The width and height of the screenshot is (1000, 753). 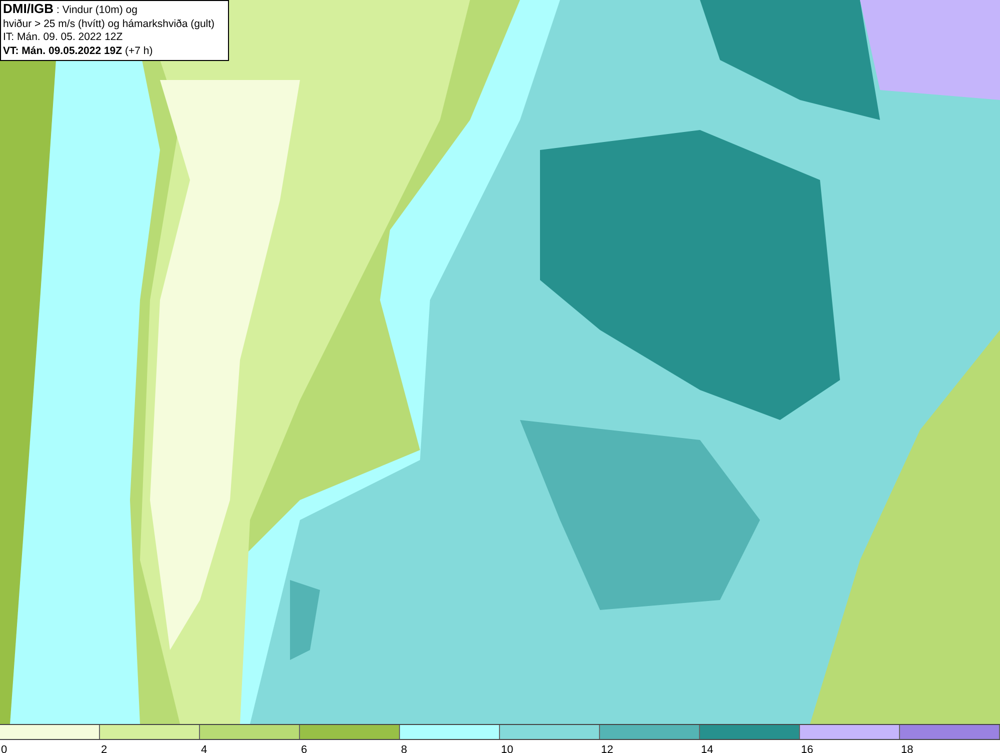 What do you see at coordinates (507, 748) in the screenshot?
I see `legend-label: 10` at bounding box center [507, 748].